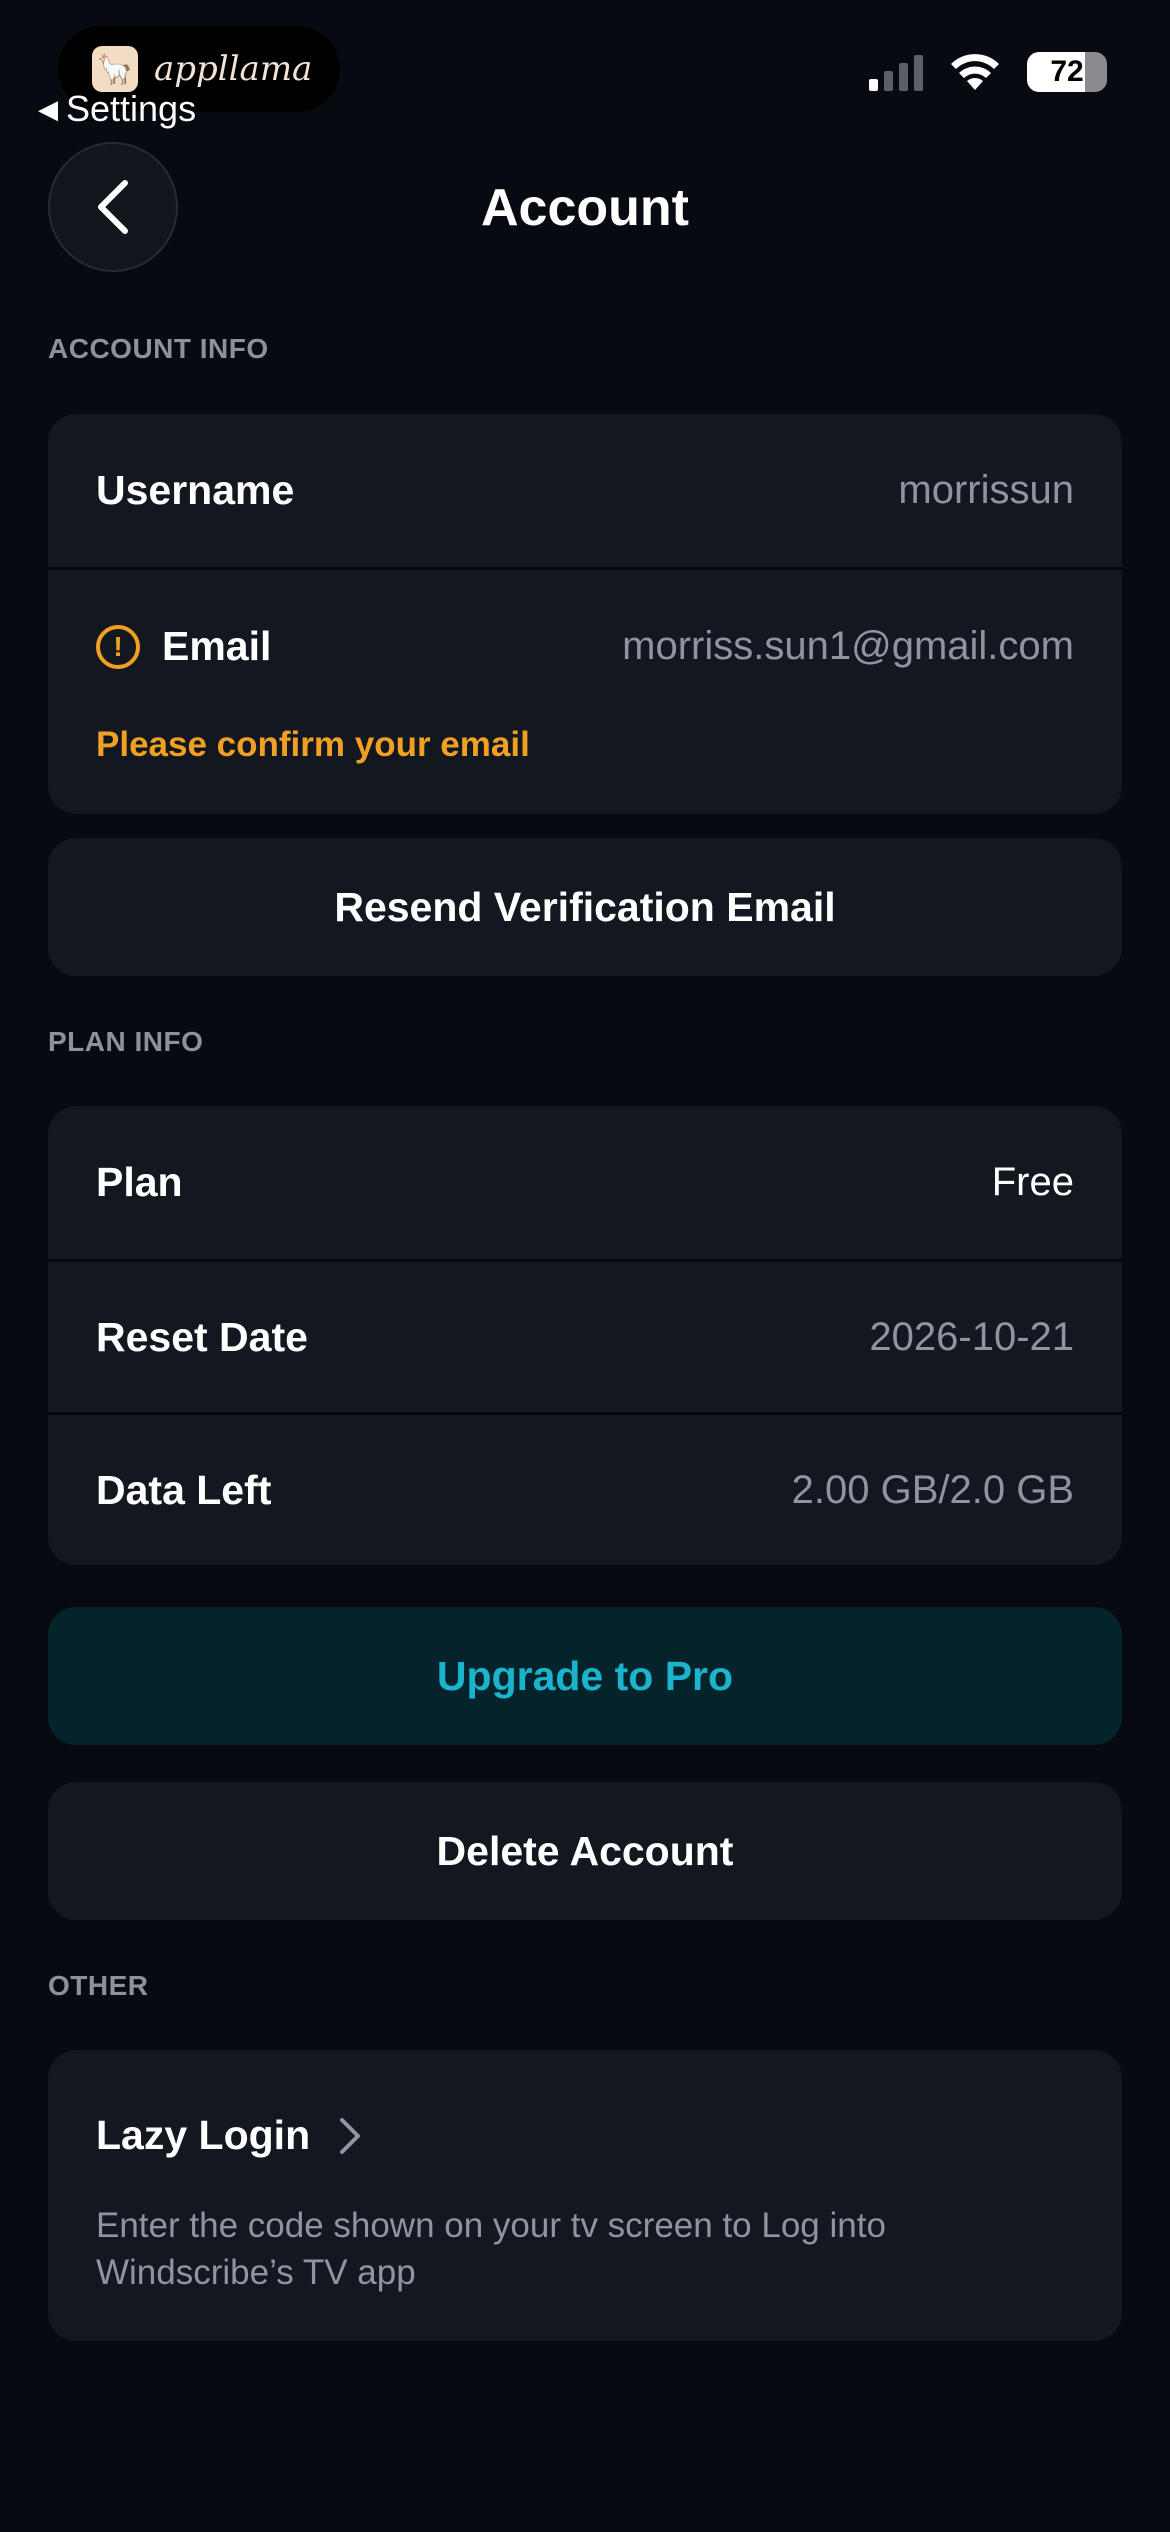 The height and width of the screenshot is (2532, 1170). What do you see at coordinates (986, 490) in the screenshot?
I see `username-value: morrissun` at bounding box center [986, 490].